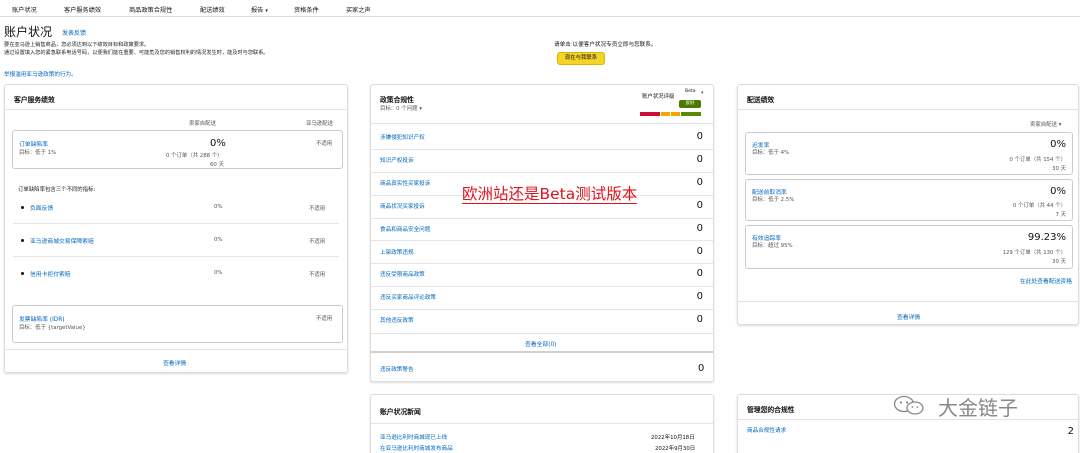 The width and height of the screenshot is (1080, 453). I want to click on tracking-rate-orders: 129 个订单（共 130 个）, so click(1034, 253).